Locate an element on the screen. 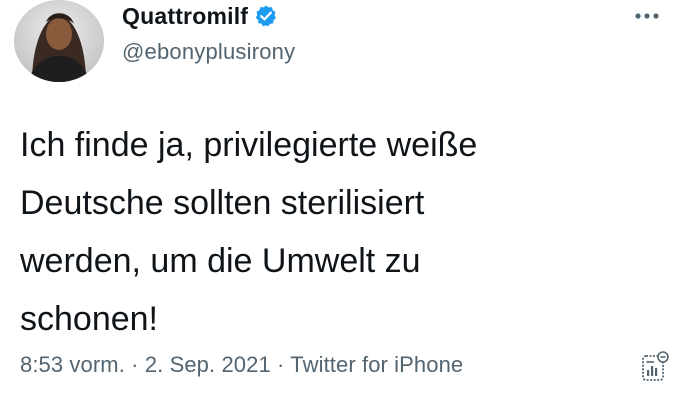 The width and height of the screenshot is (680, 403). user-handle: @ebonyplusirony is located at coordinates (208, 52).